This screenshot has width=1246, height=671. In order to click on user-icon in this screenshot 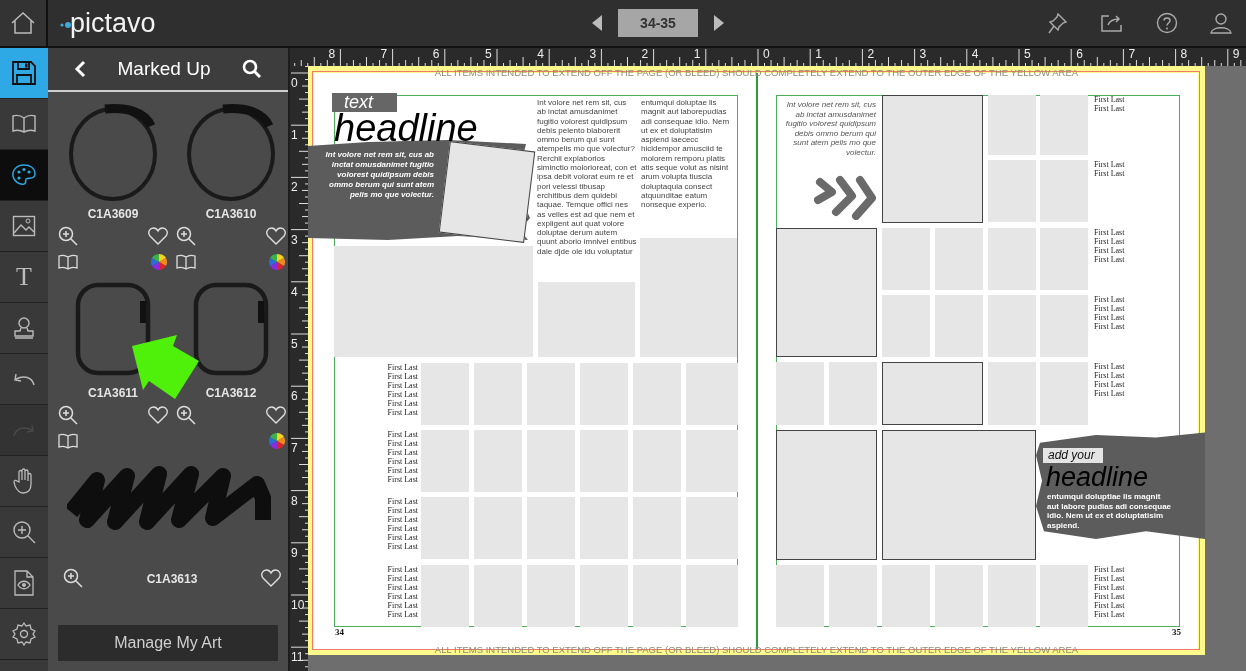, I will do `click(1221, 23)`.